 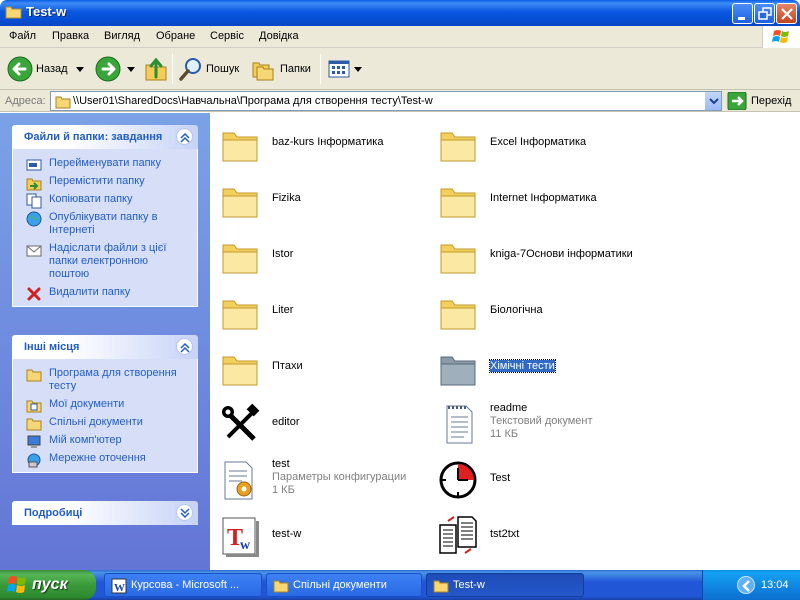 I want to click on restore-icon, so click(x=765, y=13).